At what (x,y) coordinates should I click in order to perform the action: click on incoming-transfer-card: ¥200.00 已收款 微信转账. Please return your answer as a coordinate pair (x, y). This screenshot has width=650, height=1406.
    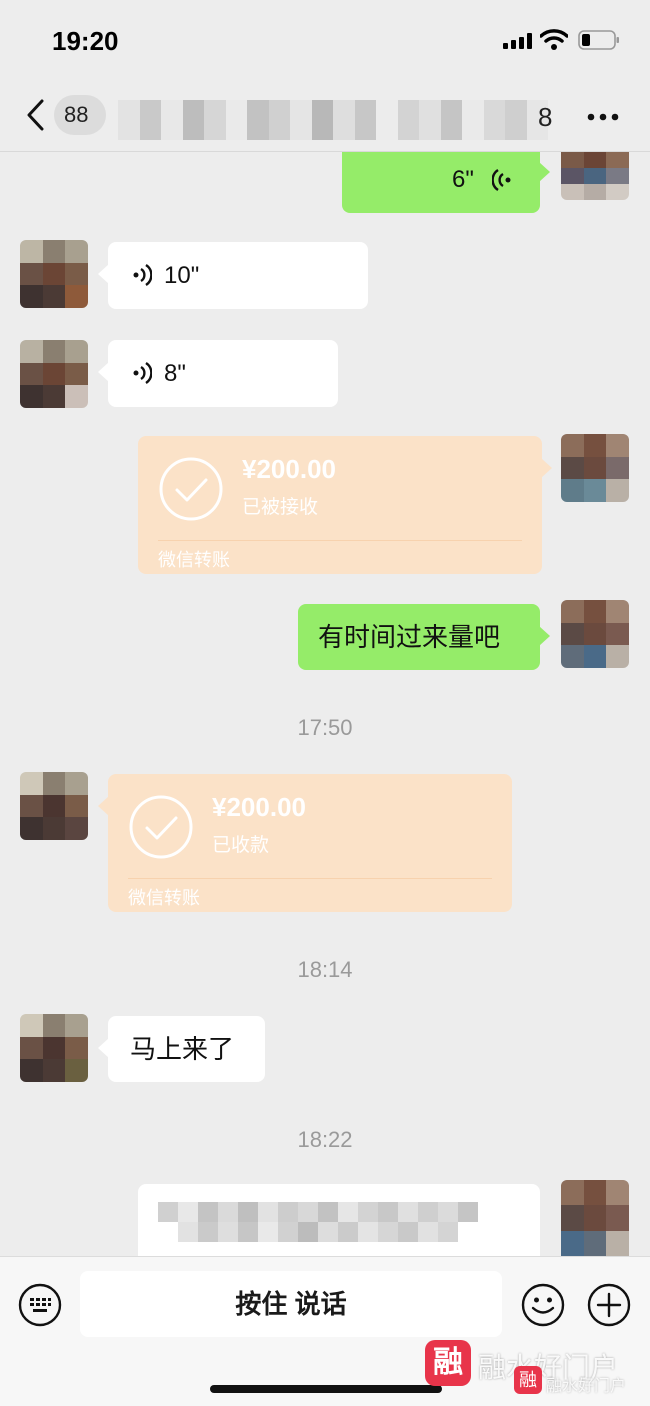
    Looking at the image, I should click on (305, 843).